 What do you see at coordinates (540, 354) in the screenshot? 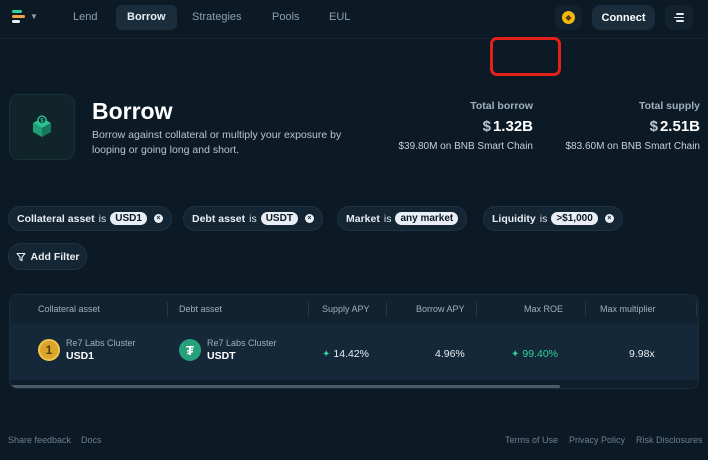
I see `max-roe-value: 99.40%` at bounding box center [540, 354].